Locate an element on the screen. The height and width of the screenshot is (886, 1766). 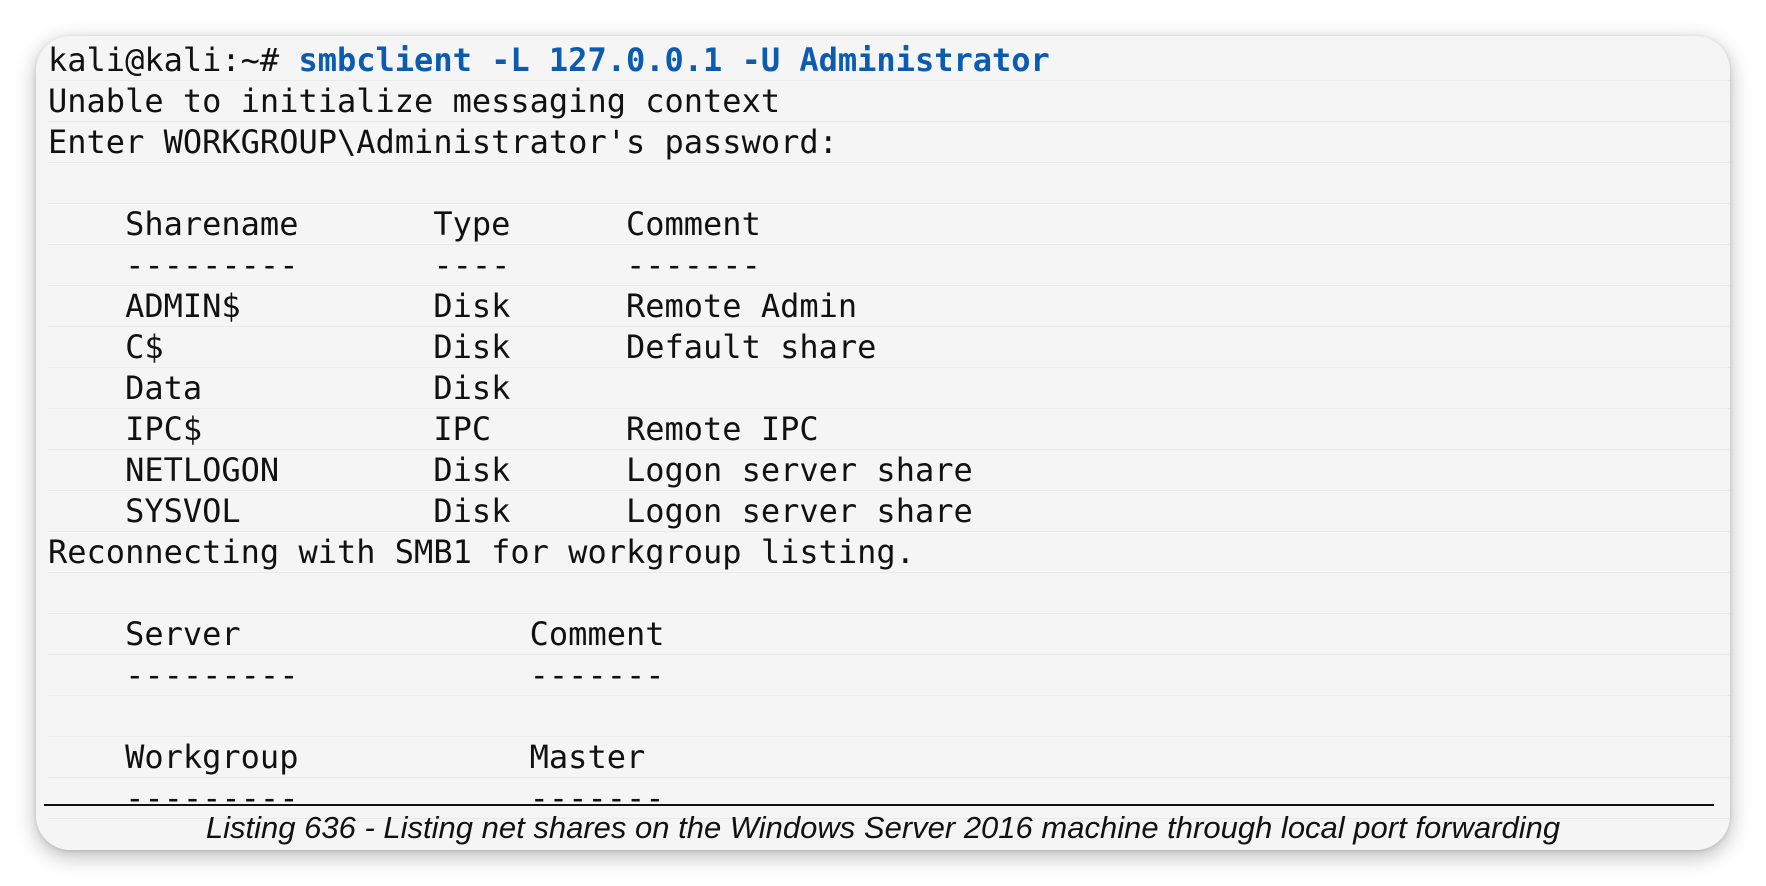
share-row: NETLOGON Disk Logon server share is located at coordinates (889, 470).